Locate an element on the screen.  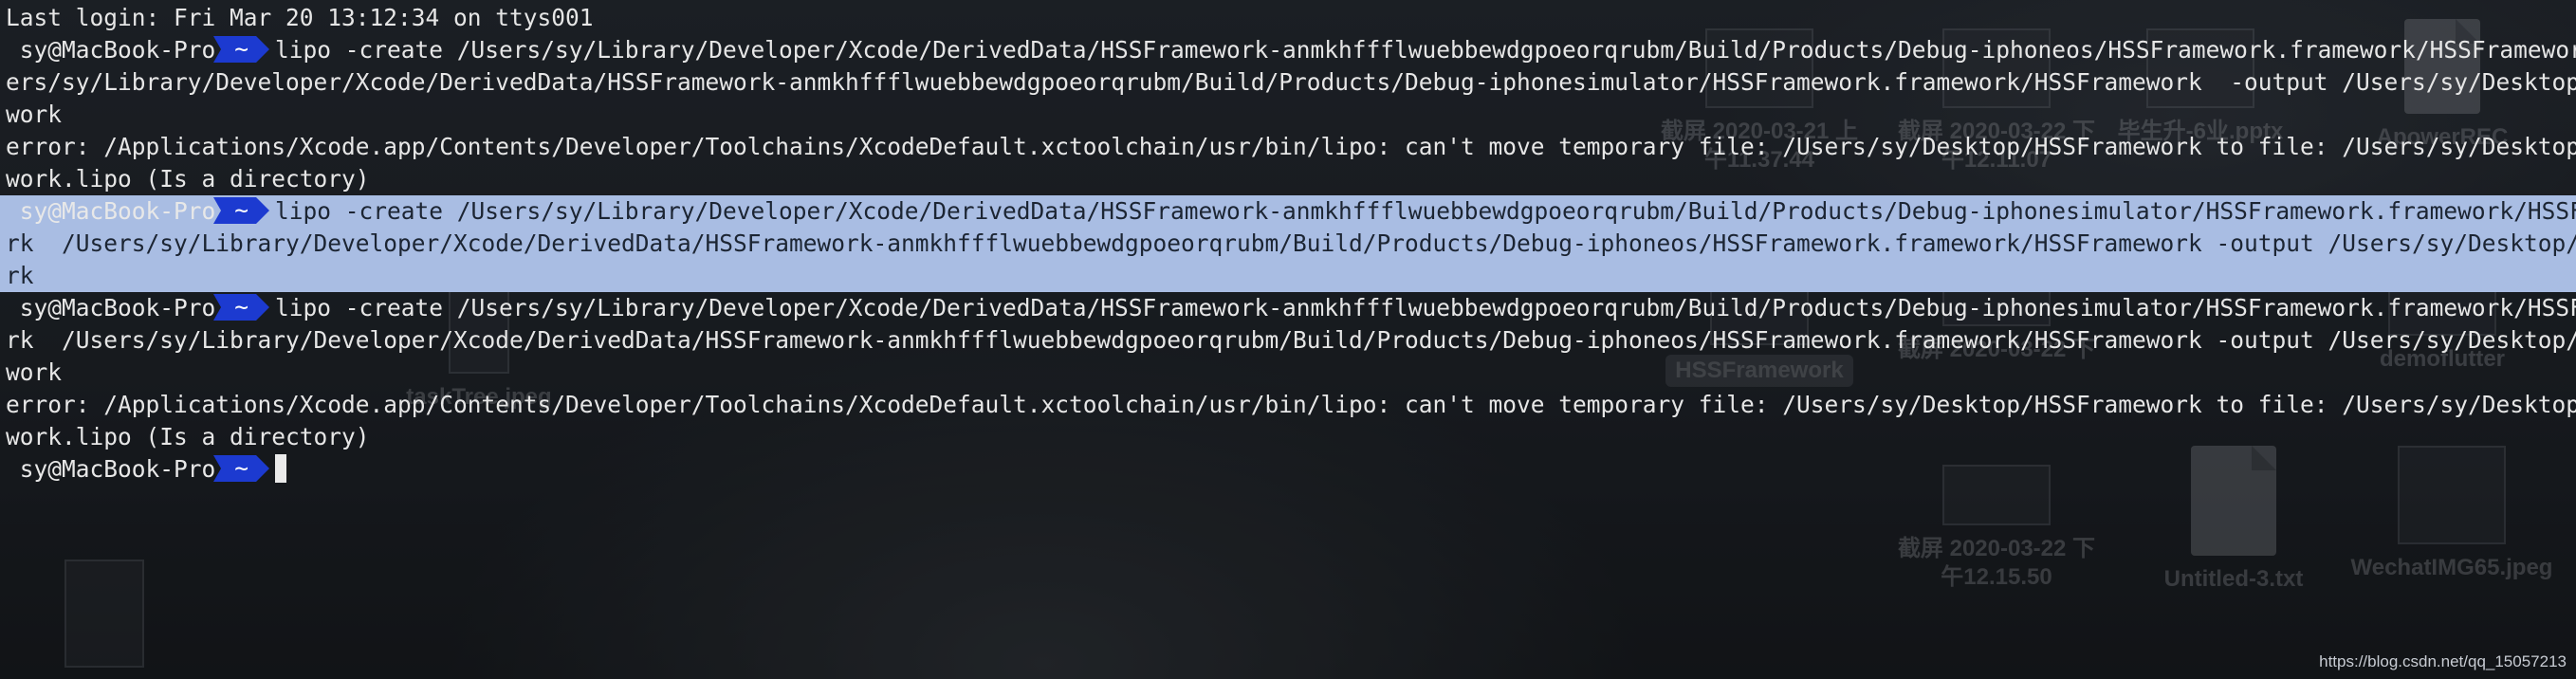
output-line: rk is located at coordinates (1288, 276).